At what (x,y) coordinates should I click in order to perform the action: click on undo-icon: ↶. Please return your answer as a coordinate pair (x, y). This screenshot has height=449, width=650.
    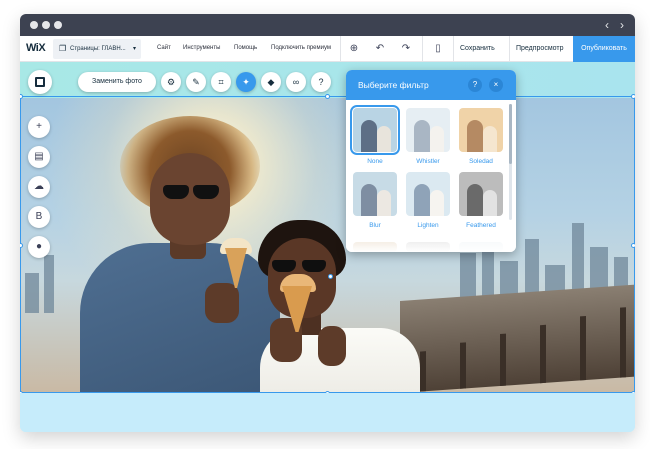
    Looking at the image, I should click on (380, 49).